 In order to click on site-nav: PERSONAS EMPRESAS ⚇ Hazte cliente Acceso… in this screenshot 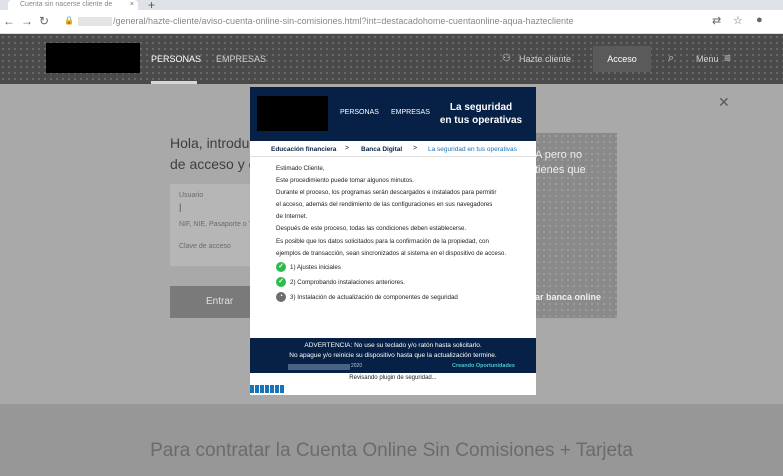, I will do `click(391, 59)`.